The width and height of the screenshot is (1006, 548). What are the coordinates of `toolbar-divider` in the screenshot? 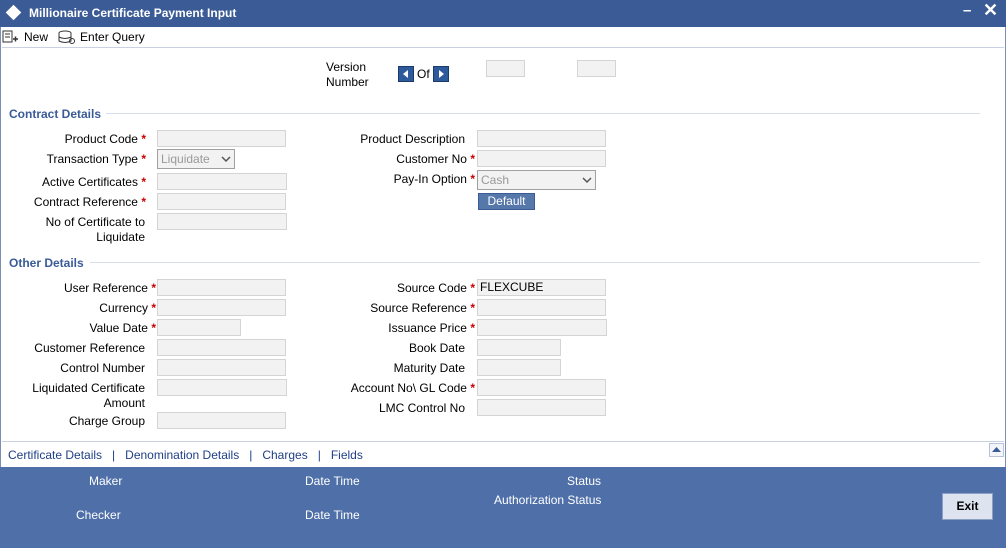 It's located at (503, 47).